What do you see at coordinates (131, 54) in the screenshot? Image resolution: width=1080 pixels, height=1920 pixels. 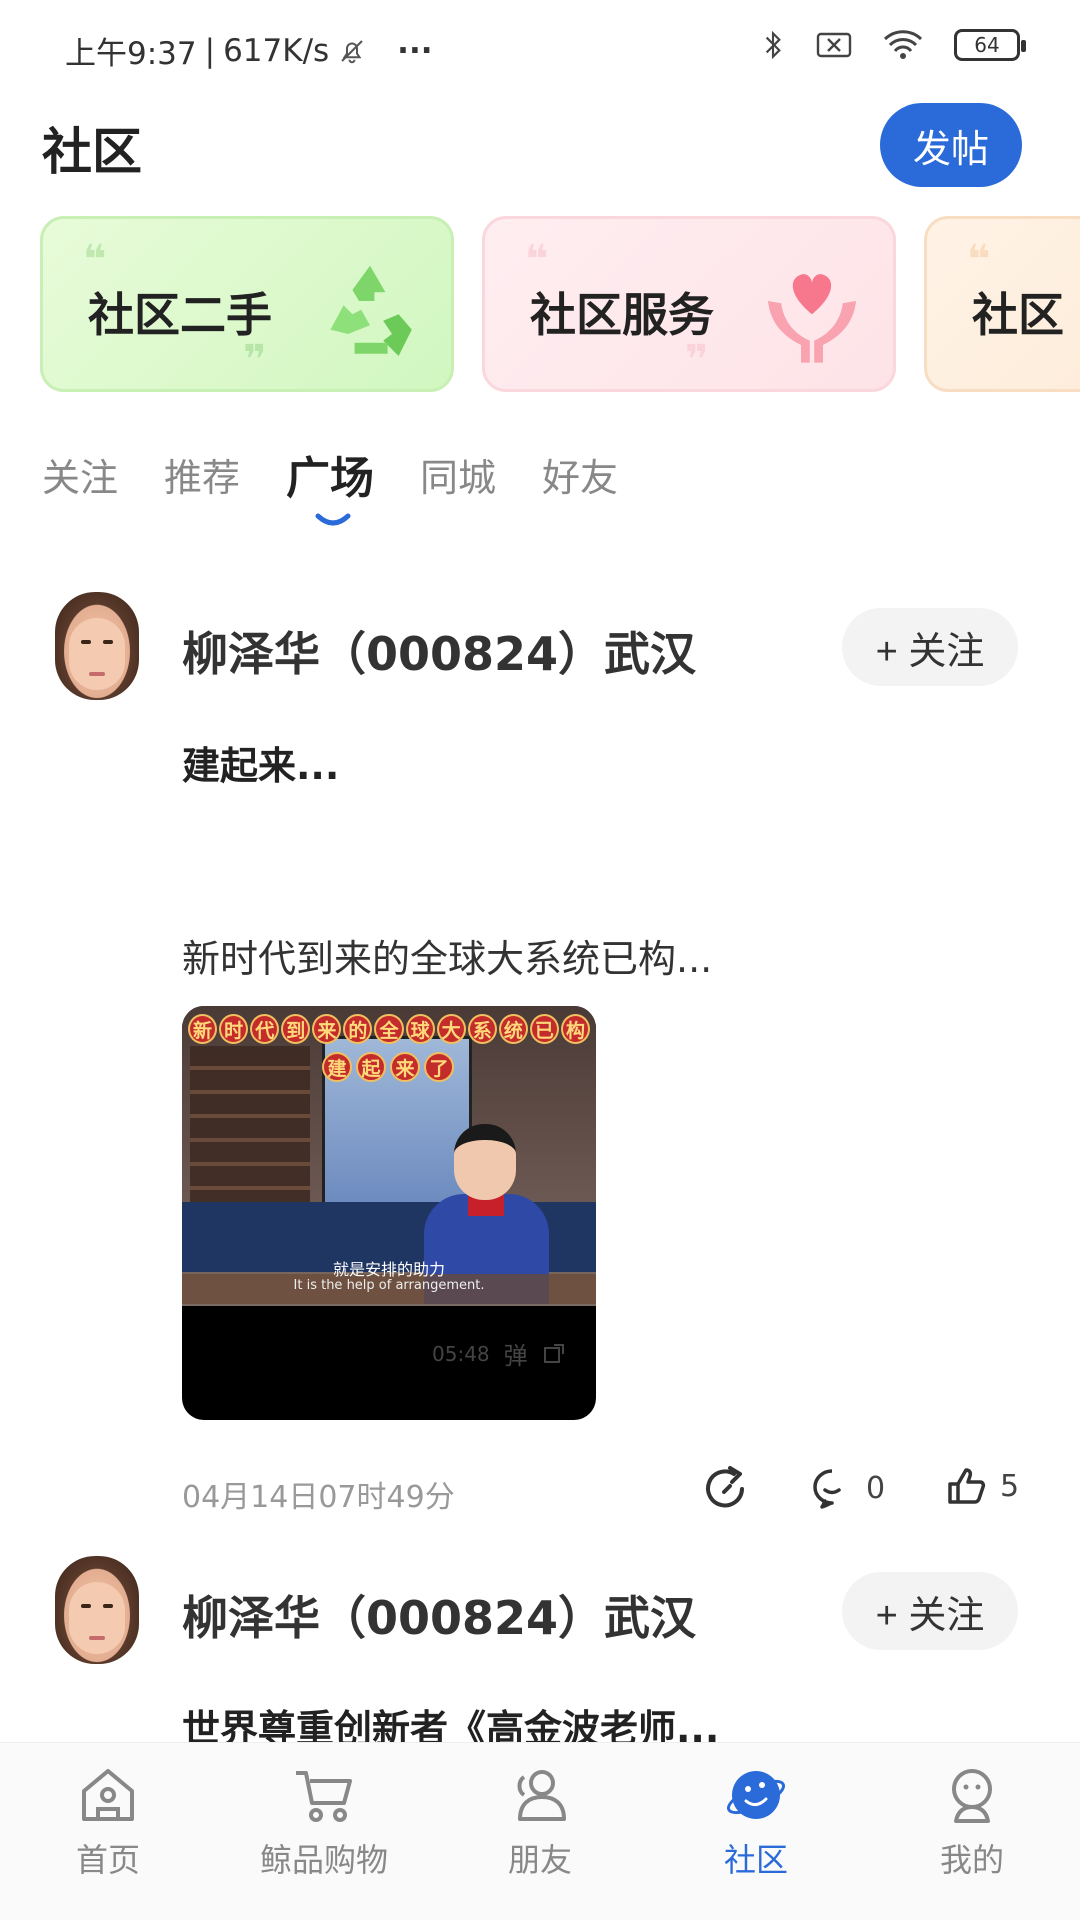 I see `status-time: 上午9:37` at bounding box center [131, 54].